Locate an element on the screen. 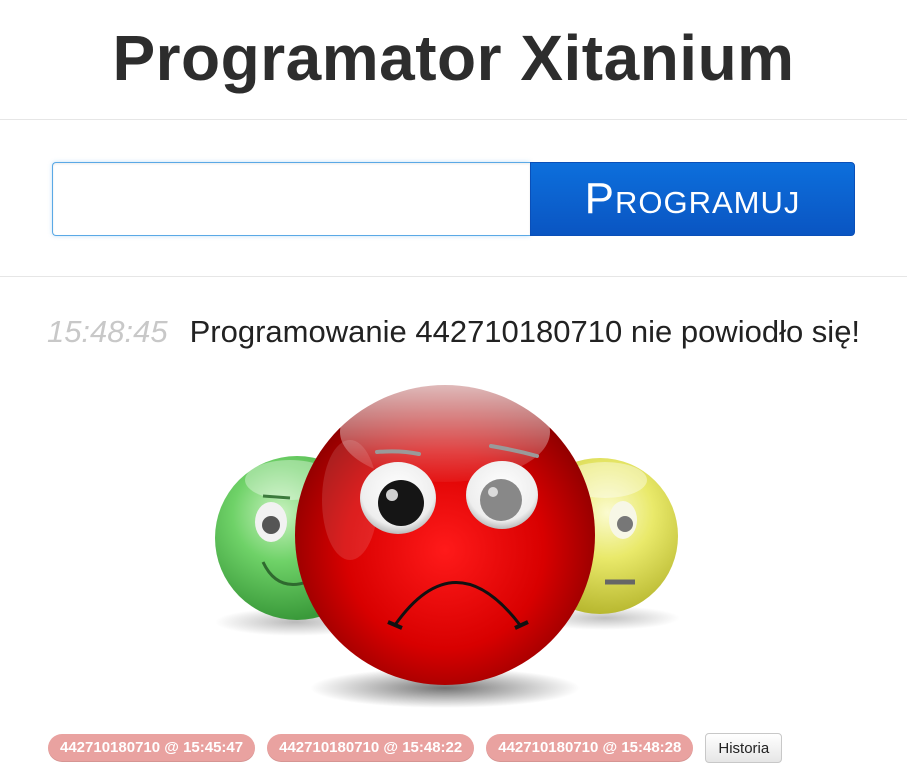 The width and height of the screenshot is (907, 772). history-entry: 442710180710 @ 15:45:47 is located at coordinates (152, 748).